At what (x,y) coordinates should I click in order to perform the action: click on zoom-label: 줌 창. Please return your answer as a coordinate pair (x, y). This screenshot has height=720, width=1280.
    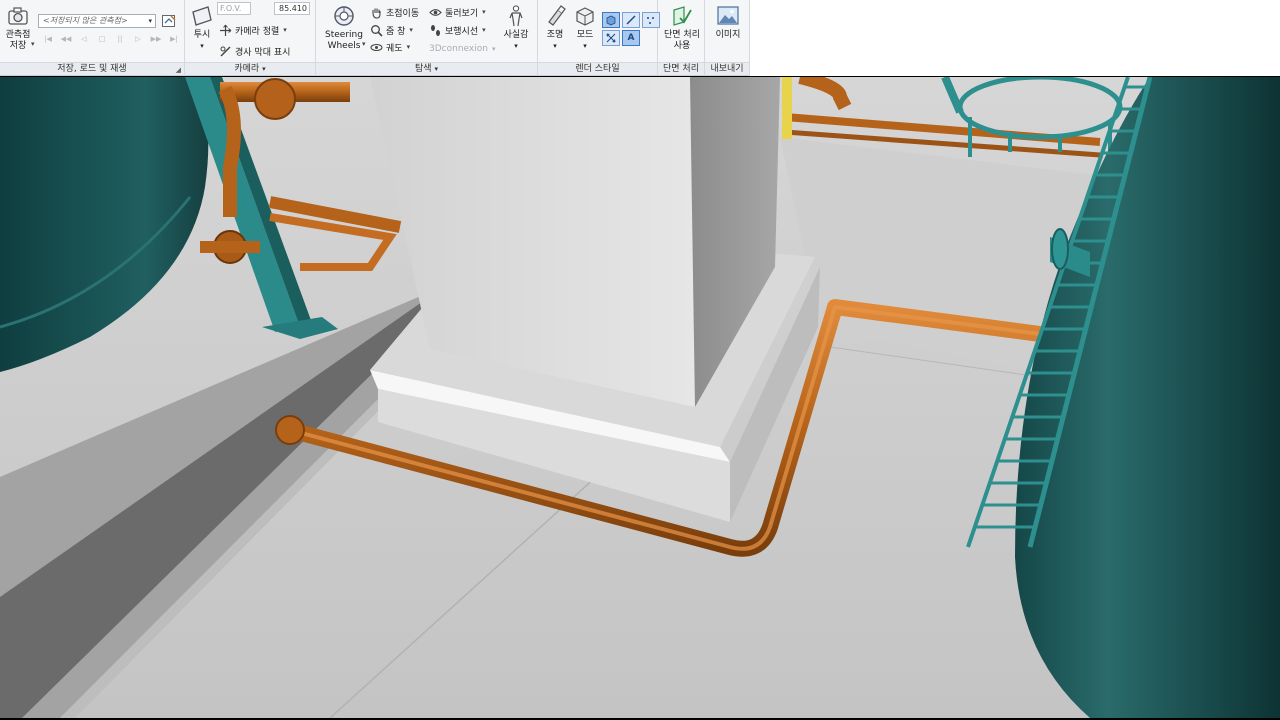
    Looking at the image, I should click on (396, 31).